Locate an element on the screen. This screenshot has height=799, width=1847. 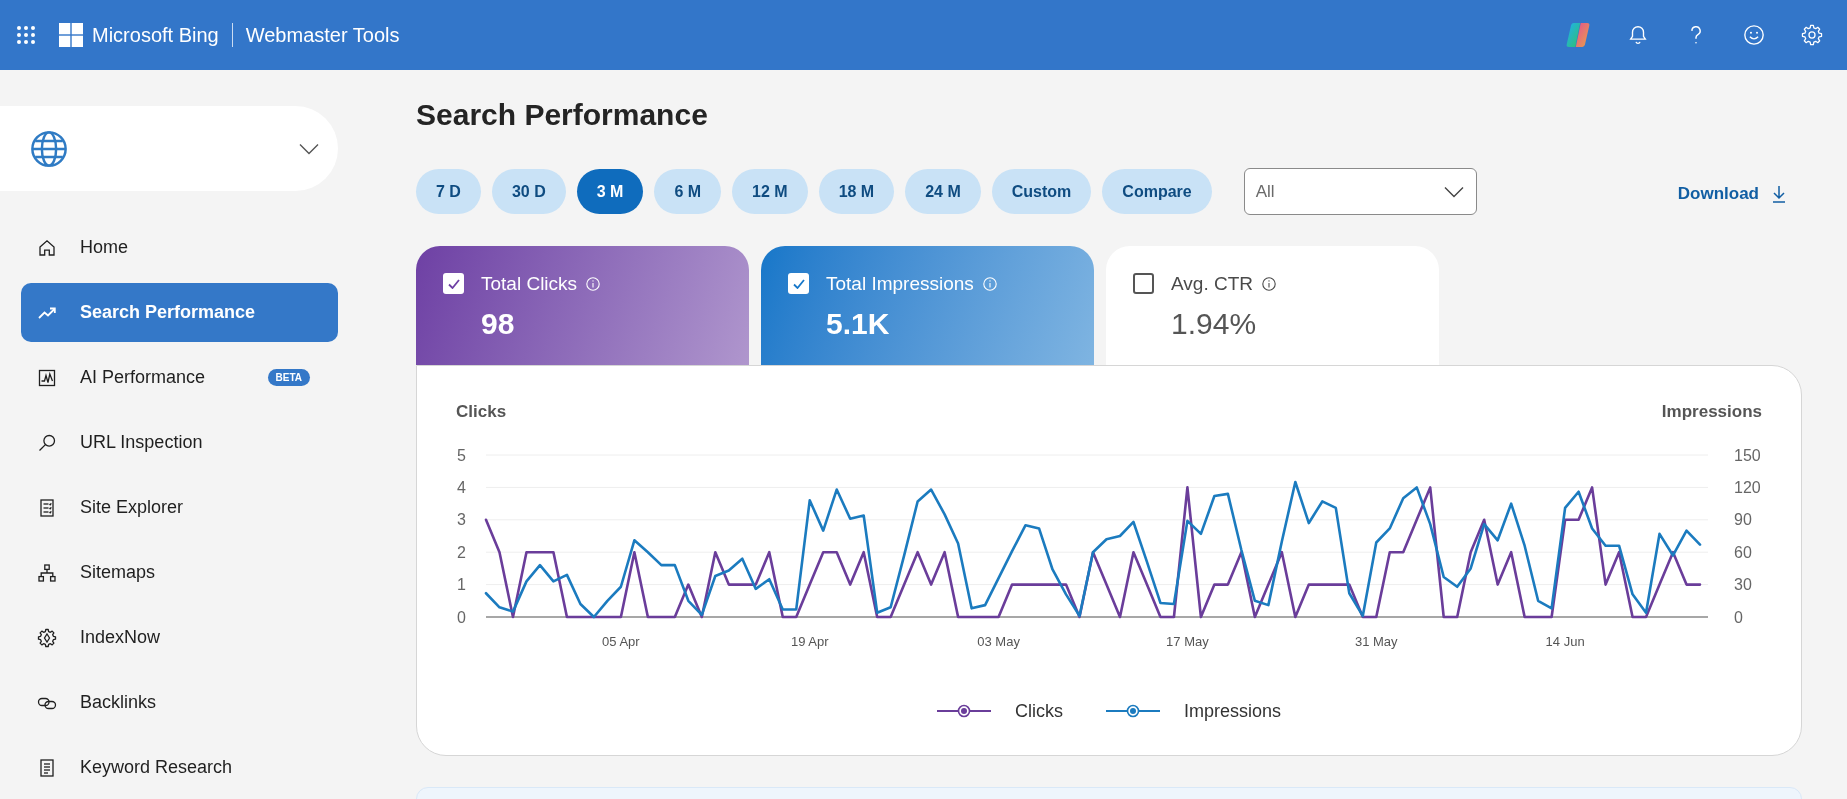
brand-name: Microsoft Bing is located at coordinates (155, 35).